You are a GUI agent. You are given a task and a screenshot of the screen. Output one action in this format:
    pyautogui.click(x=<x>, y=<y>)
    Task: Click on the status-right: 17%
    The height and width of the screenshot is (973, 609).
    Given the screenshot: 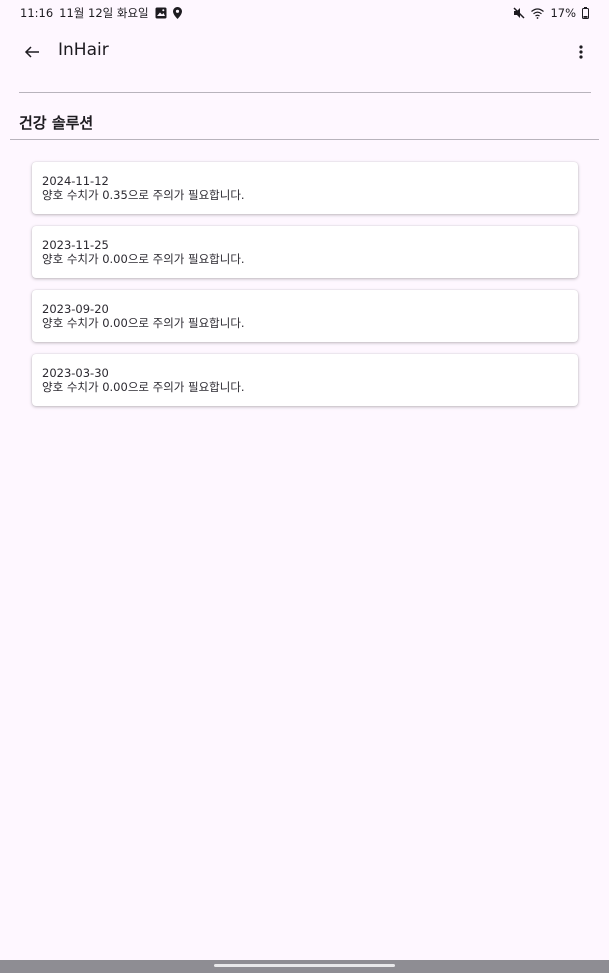 What is the action you would take?
    pyautogui.click(x=551, y=13)
    